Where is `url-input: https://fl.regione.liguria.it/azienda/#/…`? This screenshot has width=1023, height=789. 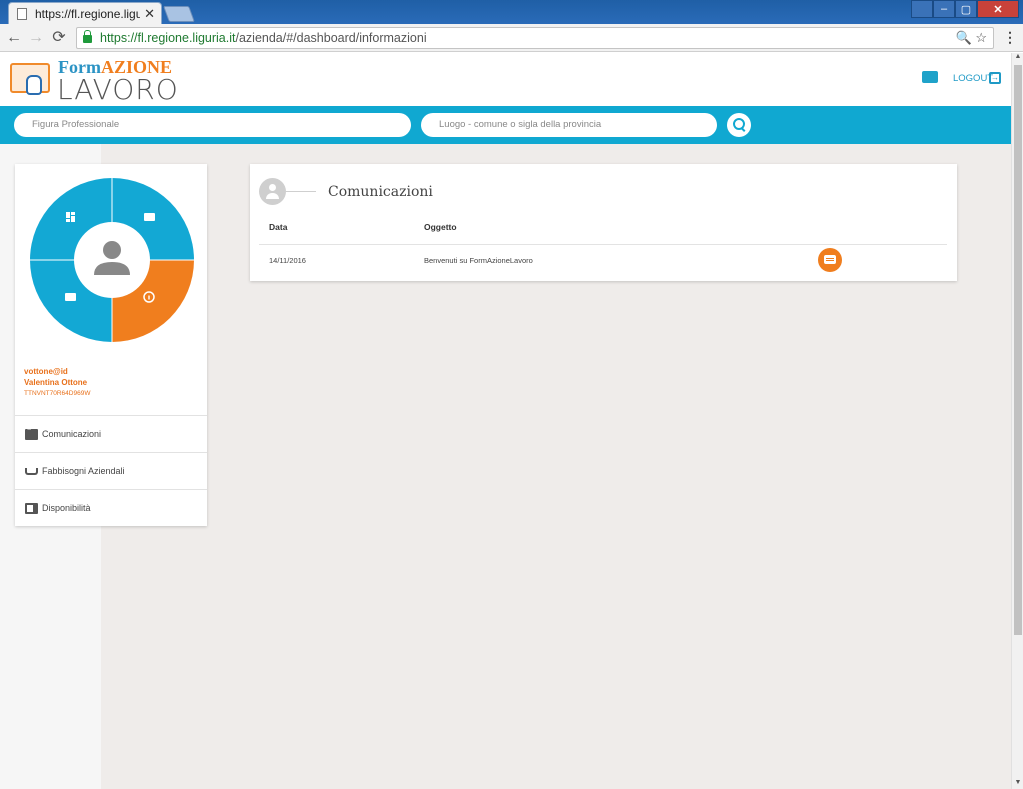
url-input: https://fl.regione.liguria.it/azienda/#/… is located at coordinates (535, 38).